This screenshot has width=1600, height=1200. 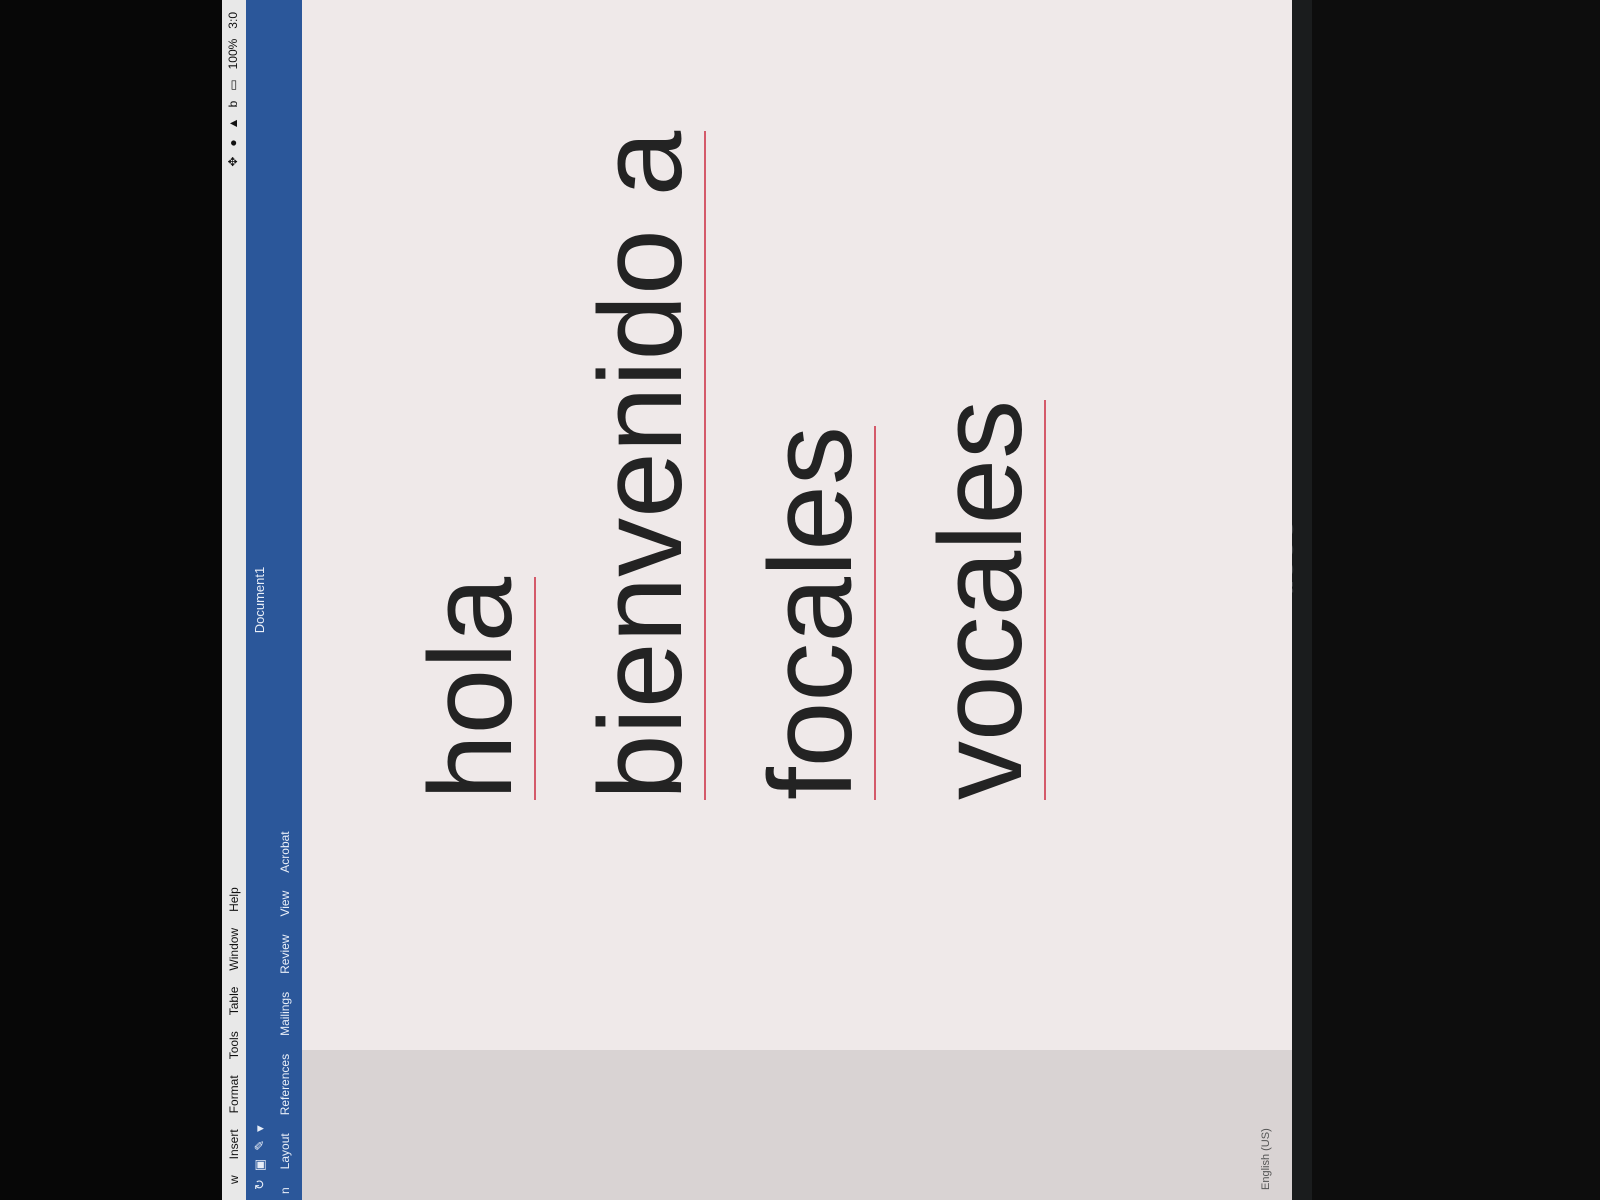 I want to click on status-bar: English (US), so click(x=1267, y=1125).